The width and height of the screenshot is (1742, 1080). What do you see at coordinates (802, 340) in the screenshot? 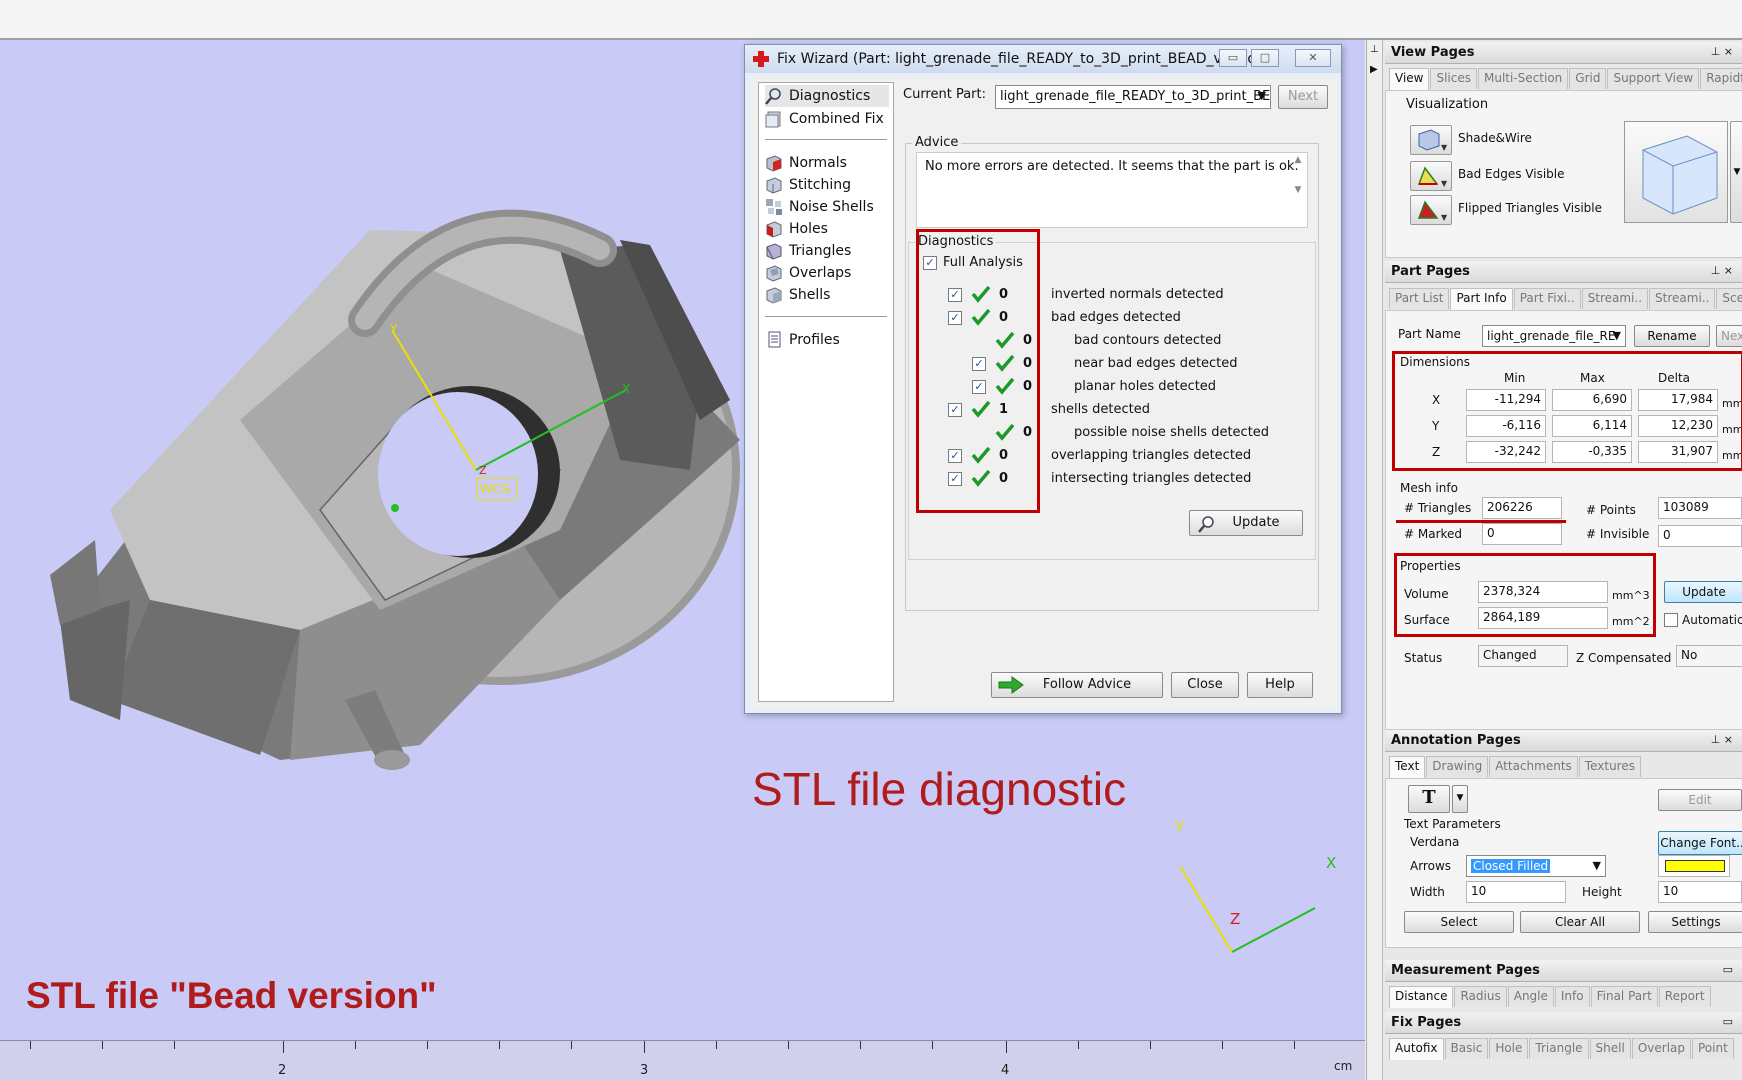
I see `nav-profiles: Profiles` at bounding box center [802, 340].